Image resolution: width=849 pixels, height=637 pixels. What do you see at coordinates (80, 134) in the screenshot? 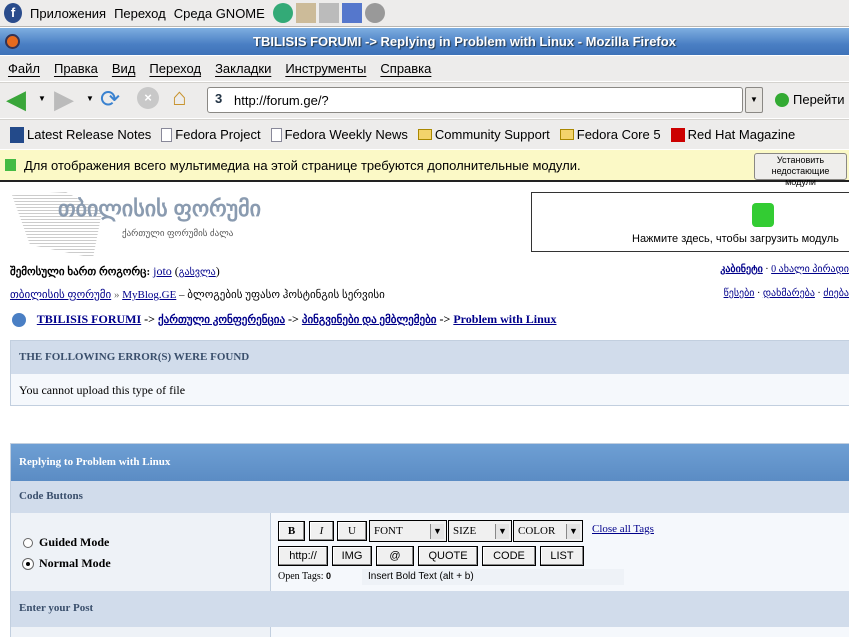
I see `bookmark-latest-release-notes: Latest Release Notes` at bounding box center [80, 134].